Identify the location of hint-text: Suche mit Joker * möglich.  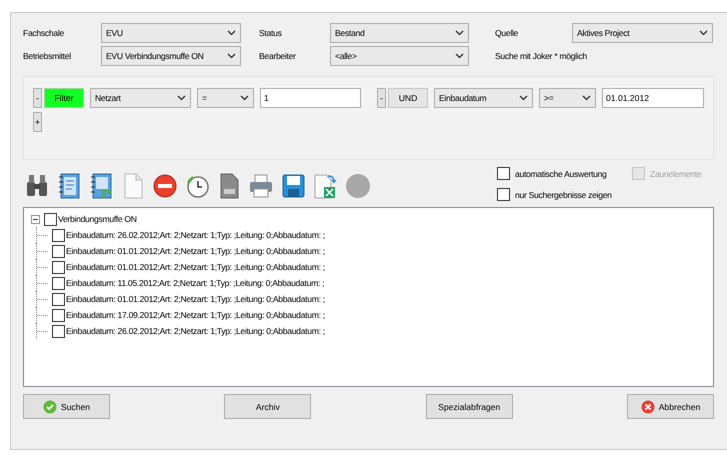
(541, 56).